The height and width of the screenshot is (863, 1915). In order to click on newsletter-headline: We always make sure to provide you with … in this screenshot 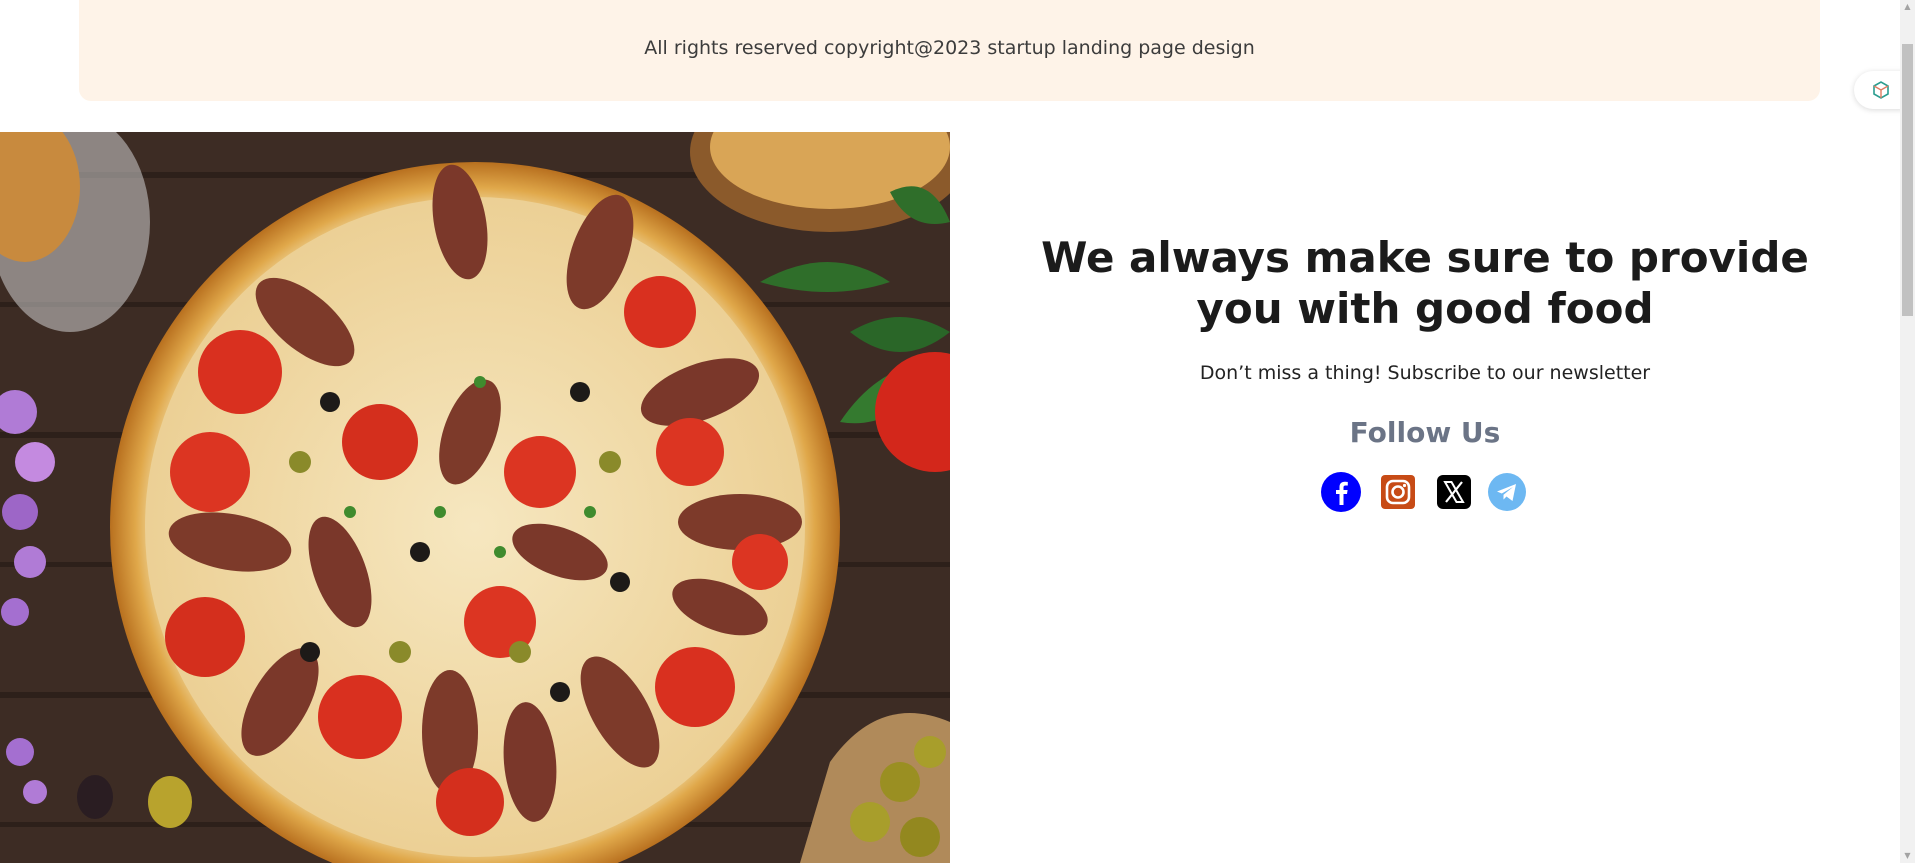, I will do `click(1425, 283)`.